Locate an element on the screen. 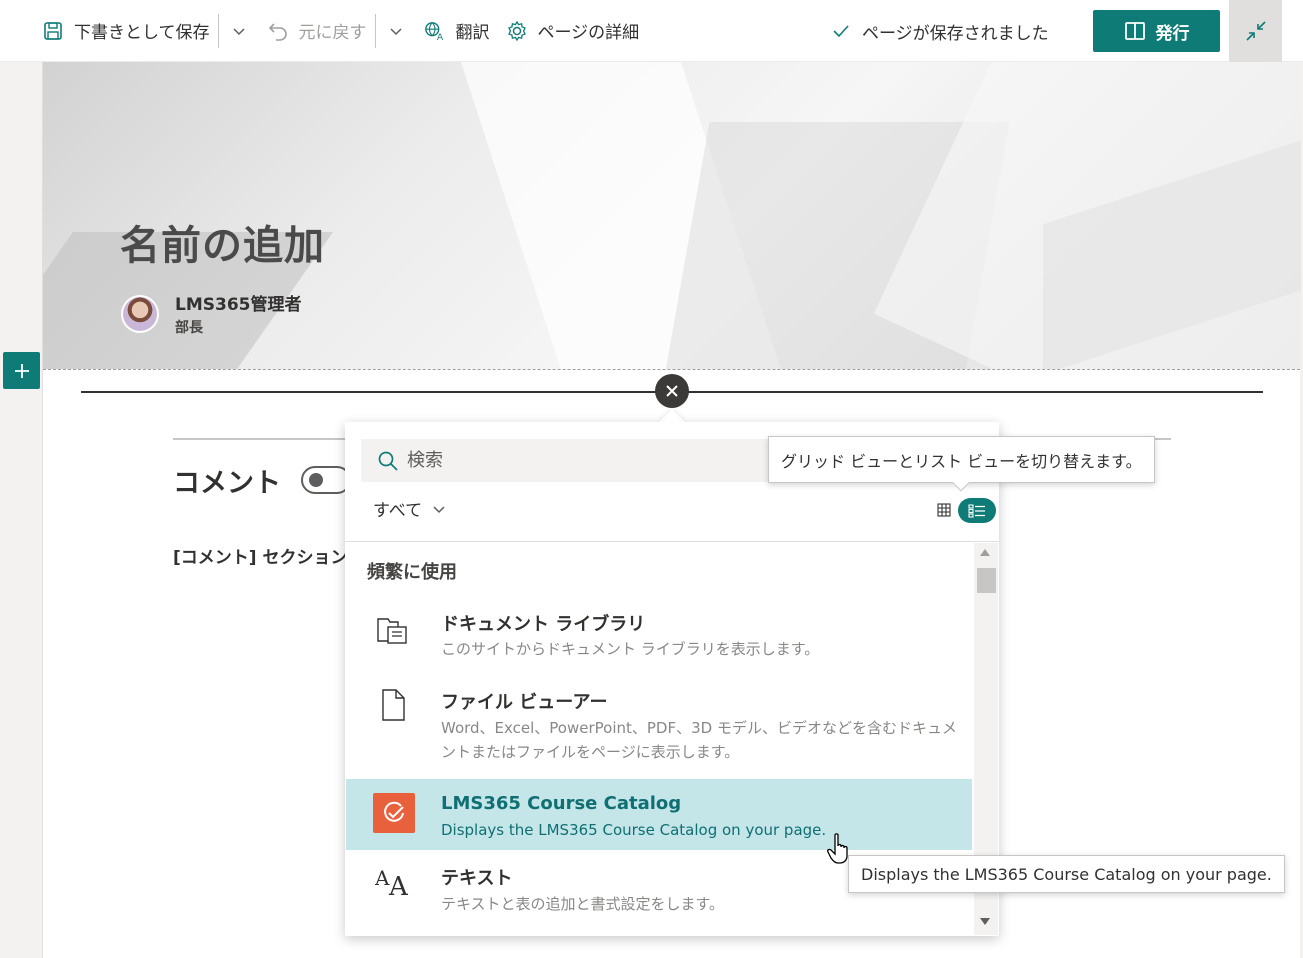 This screenshot has height=958, width=1303. save-options-dropdown is located at coordinates (239, 31).